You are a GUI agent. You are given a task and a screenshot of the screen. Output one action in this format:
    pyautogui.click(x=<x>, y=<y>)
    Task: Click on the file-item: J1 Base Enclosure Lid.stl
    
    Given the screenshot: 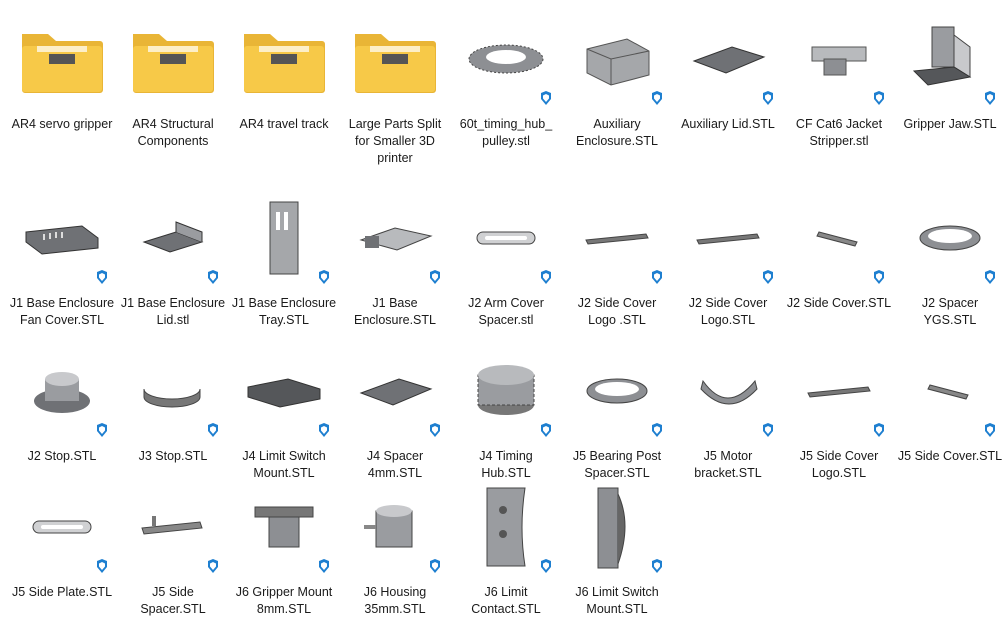 What is the action you would take?
    pyautogui.click(x=173, y=262)
    